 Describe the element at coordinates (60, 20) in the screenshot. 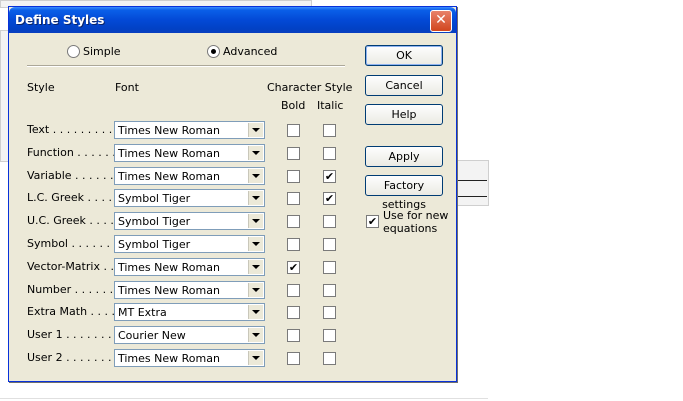

I see `dialog-title: Define Styles` at that location.